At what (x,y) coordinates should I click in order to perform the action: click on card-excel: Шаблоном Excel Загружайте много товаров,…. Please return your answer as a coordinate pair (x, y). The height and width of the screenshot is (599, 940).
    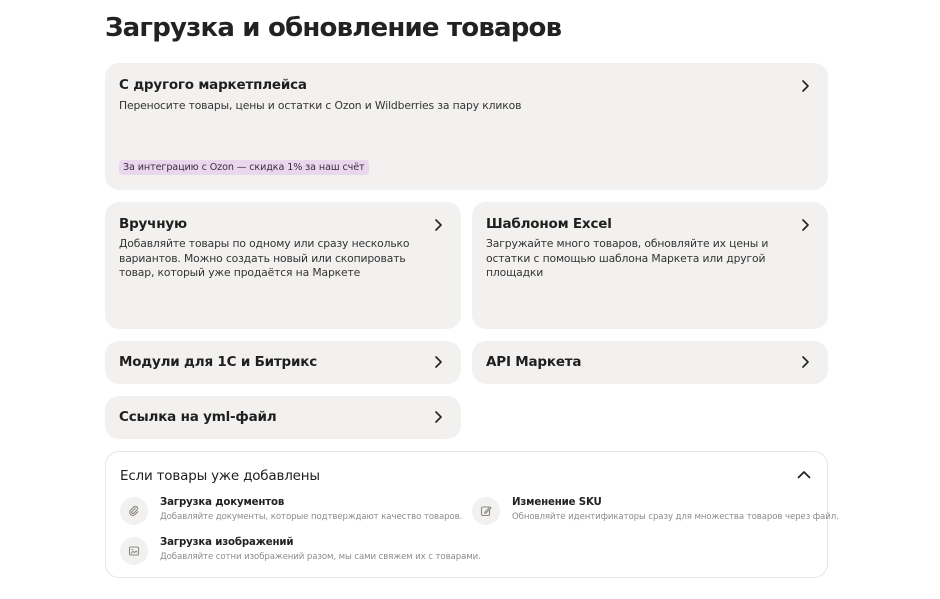
    Looking at the image, I should click on (650, 265).